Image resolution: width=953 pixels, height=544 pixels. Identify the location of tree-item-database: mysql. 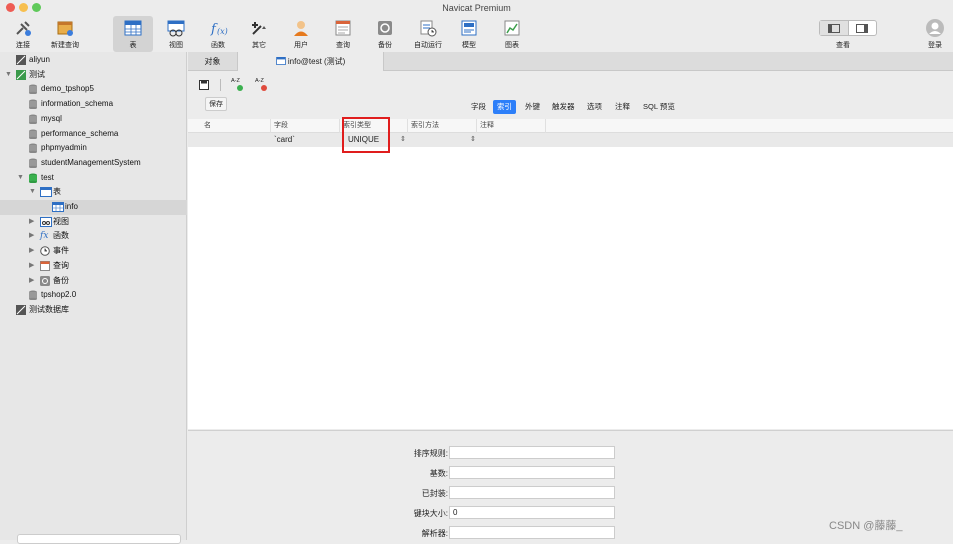
(93, 119).